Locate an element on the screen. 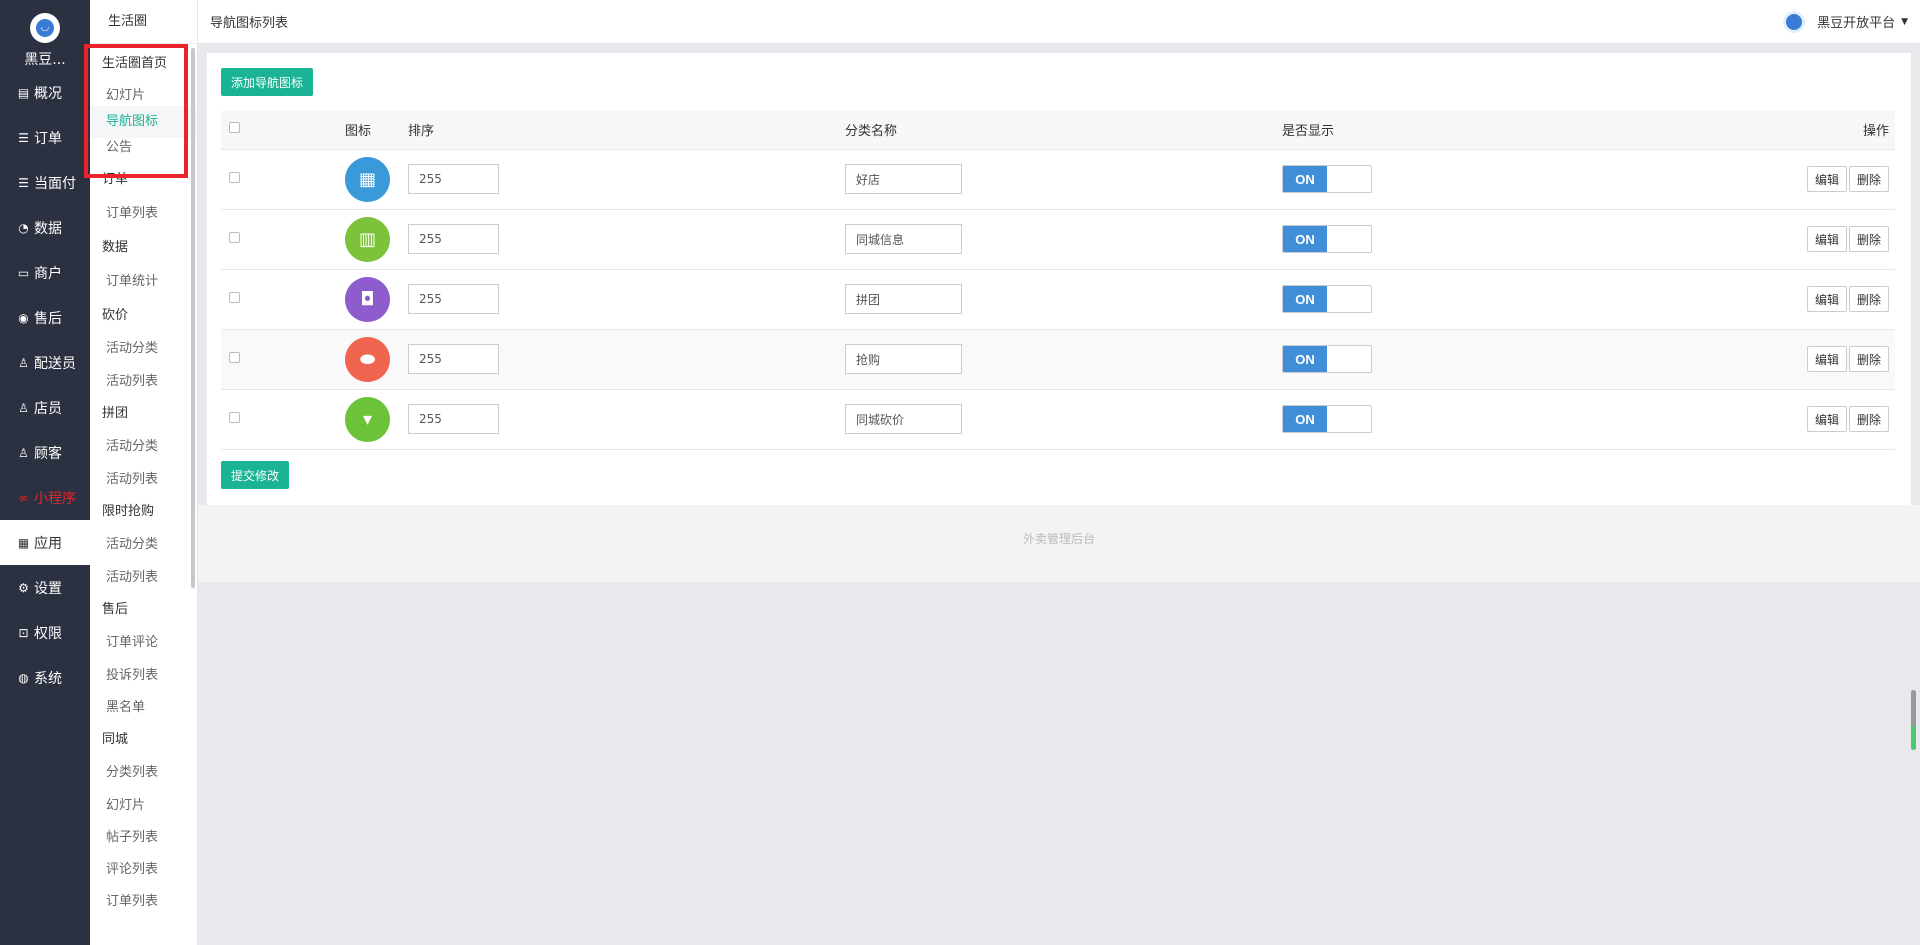 The image size is (1920, 945). list-icon: ☰ is located at coordinates (23, 182).